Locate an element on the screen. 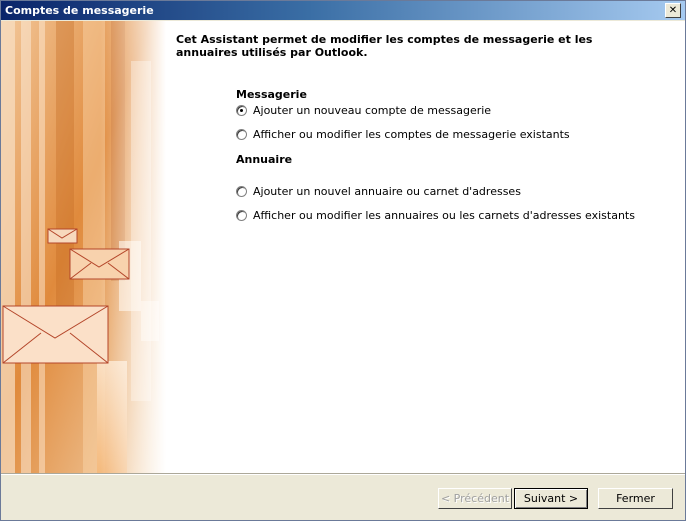 This screenshot has width=686, height=521. window-title: Comptes de messagerie is located at coordinates (79, 10).